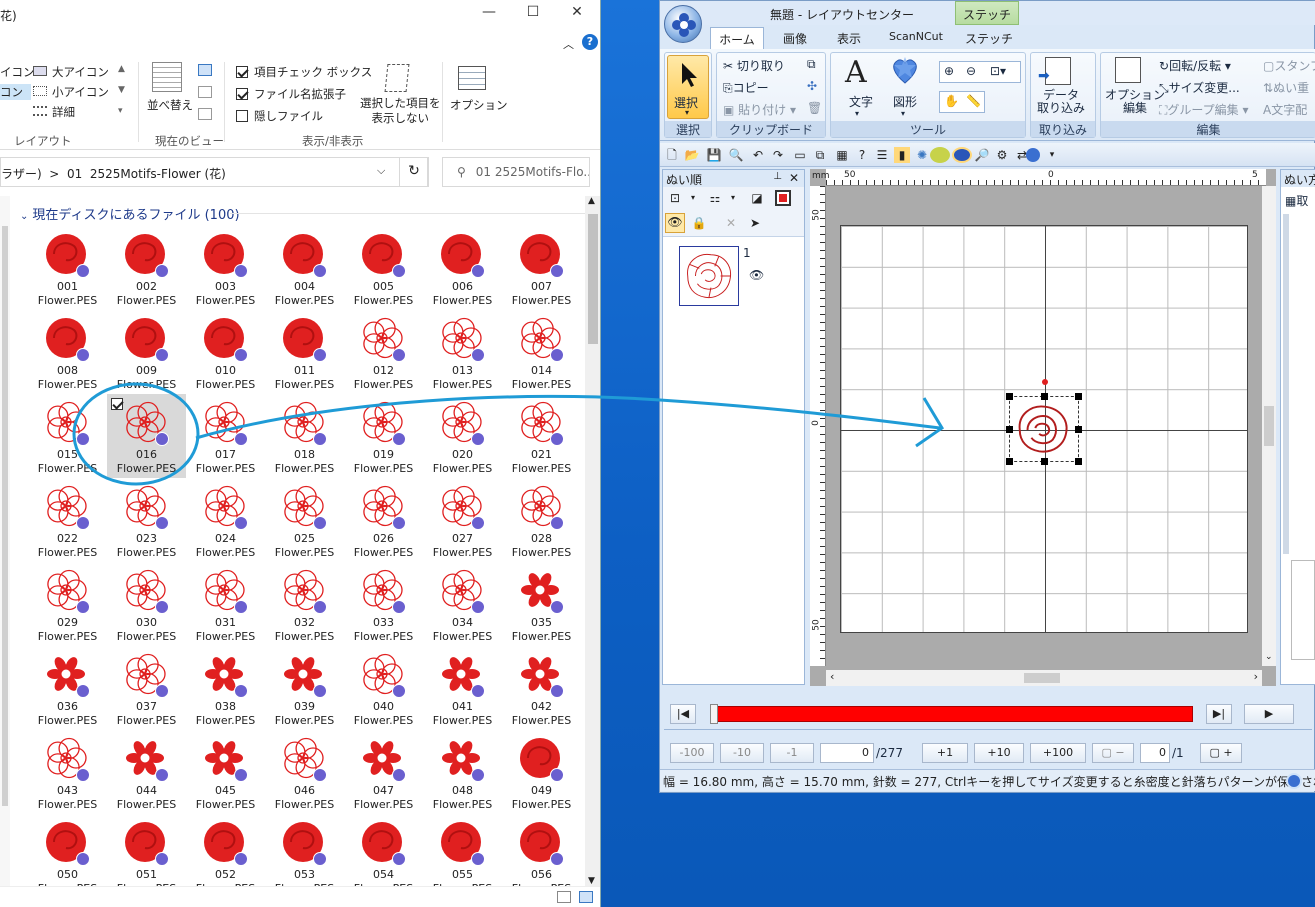  I want to click on zoom-fit-icon: ⊡▾, so click(998, 71).